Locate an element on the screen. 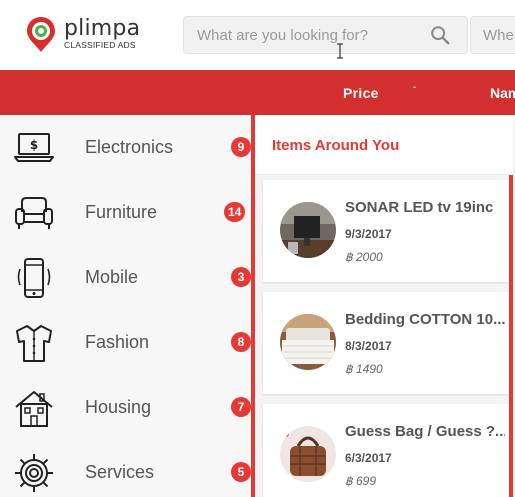  category-label: Electronics is located at coordinates (129, 147).